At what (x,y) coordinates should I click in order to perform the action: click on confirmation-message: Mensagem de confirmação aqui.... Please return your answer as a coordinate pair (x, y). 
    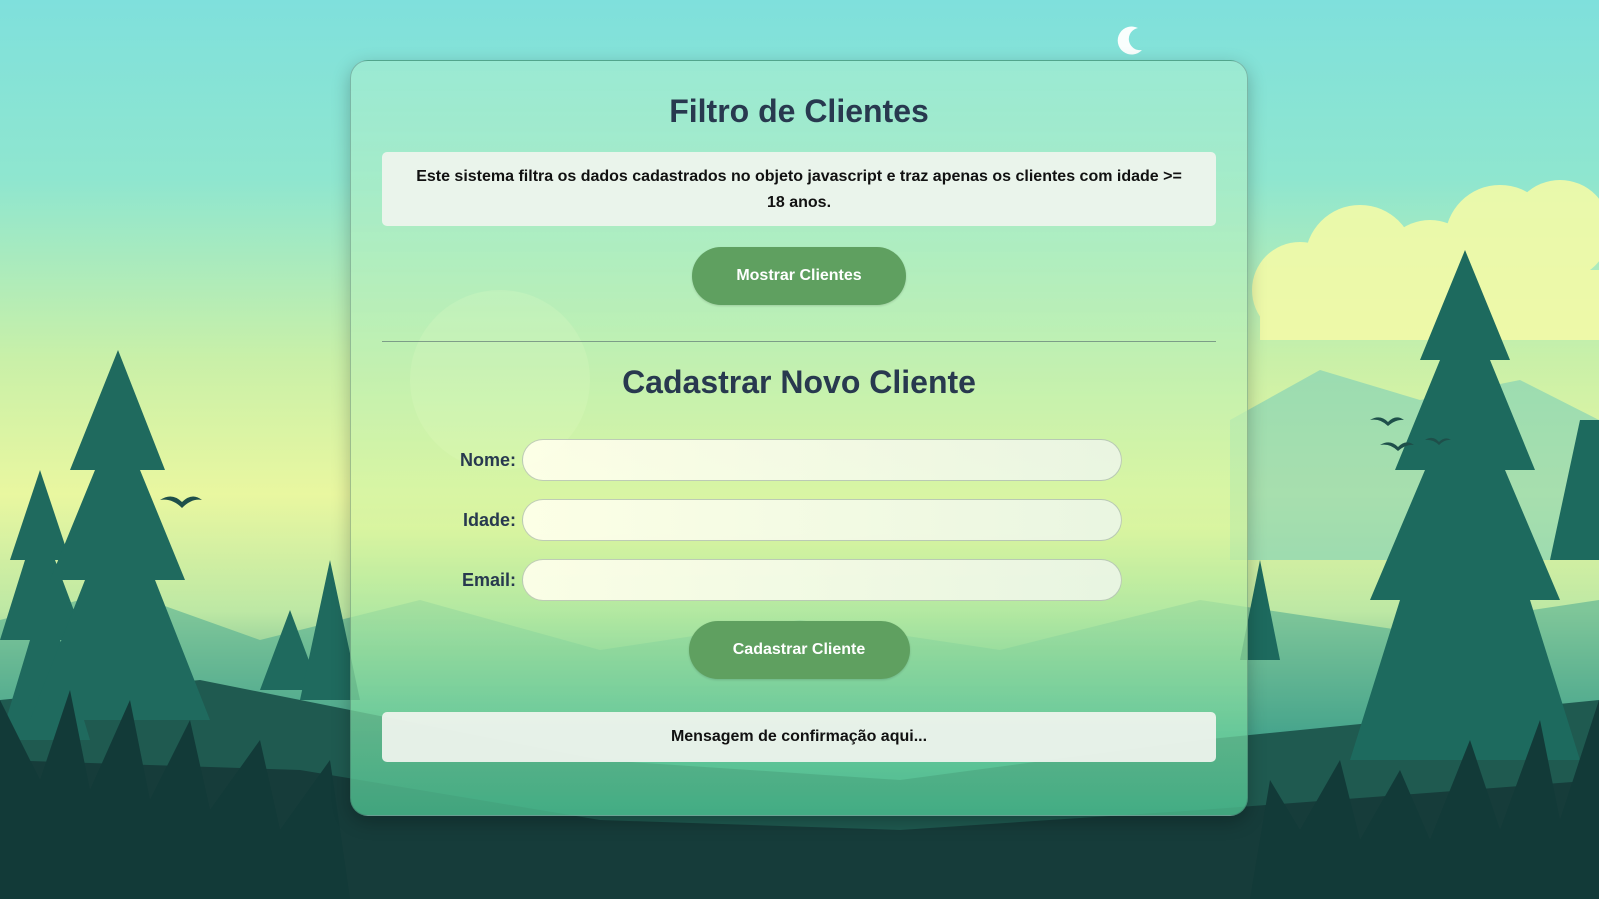
    Looking at the image, I should click on (799, 736).